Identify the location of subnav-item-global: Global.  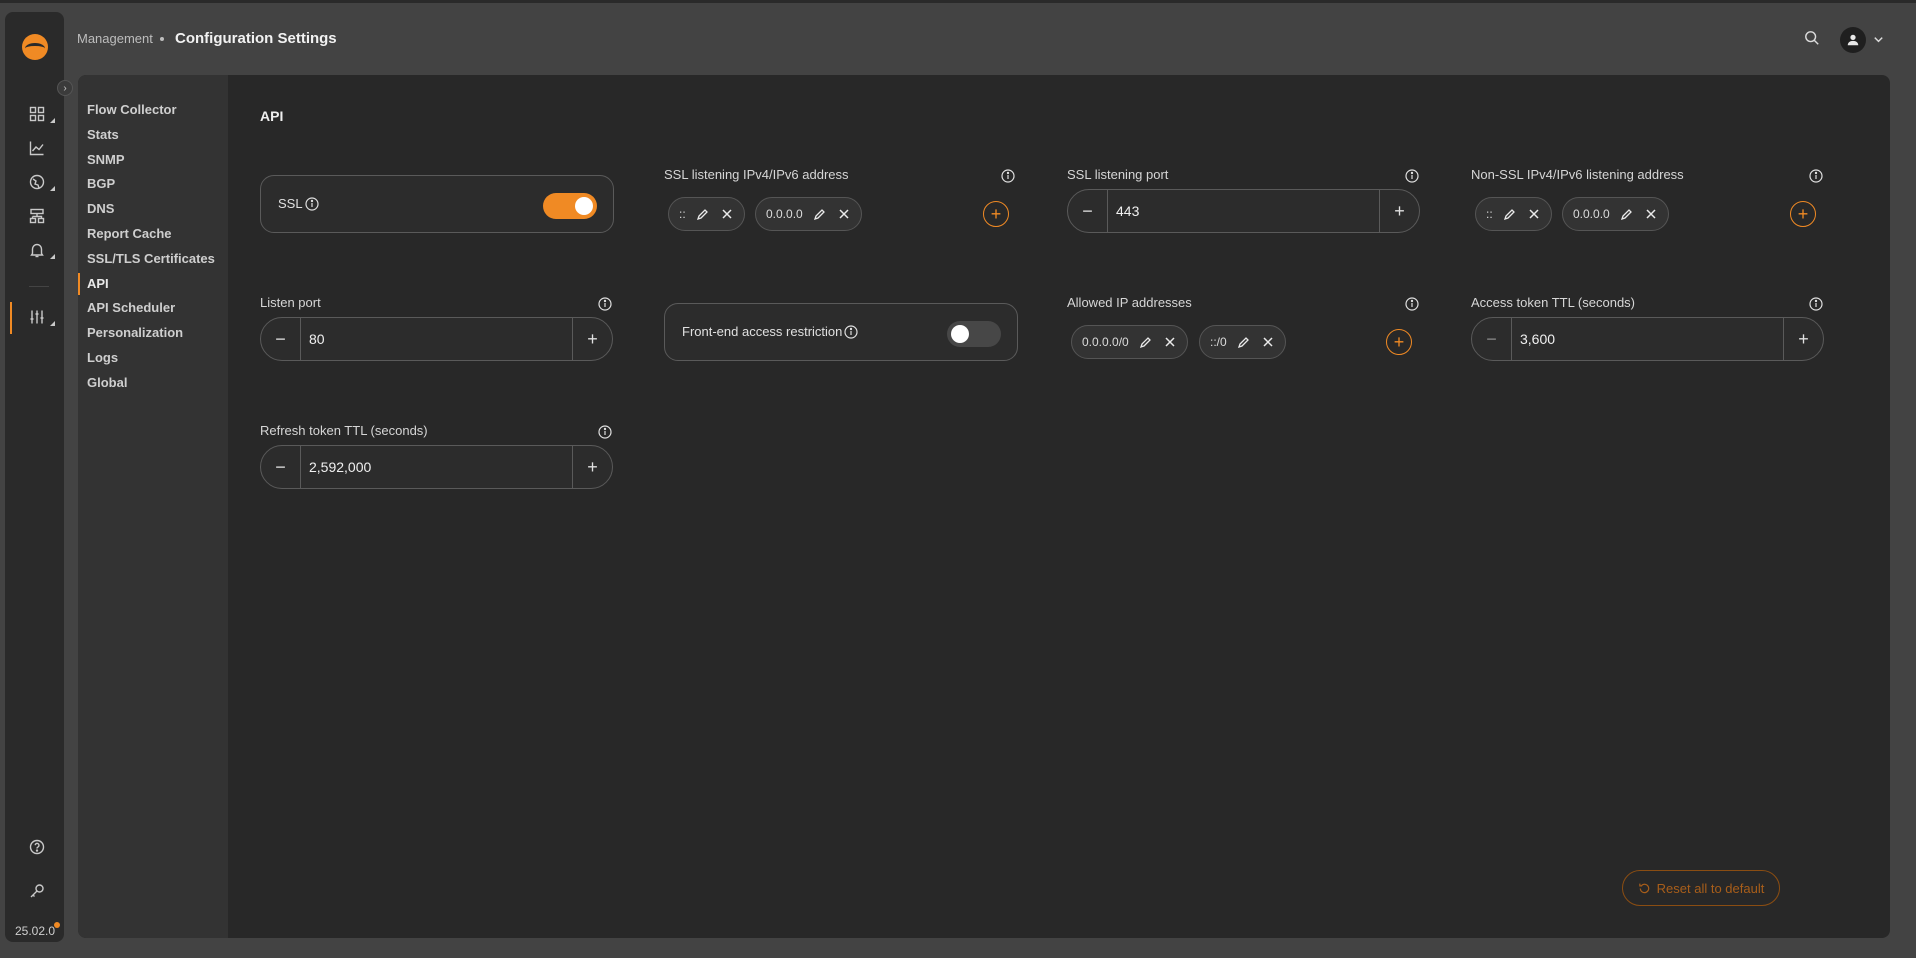
(107, 382).